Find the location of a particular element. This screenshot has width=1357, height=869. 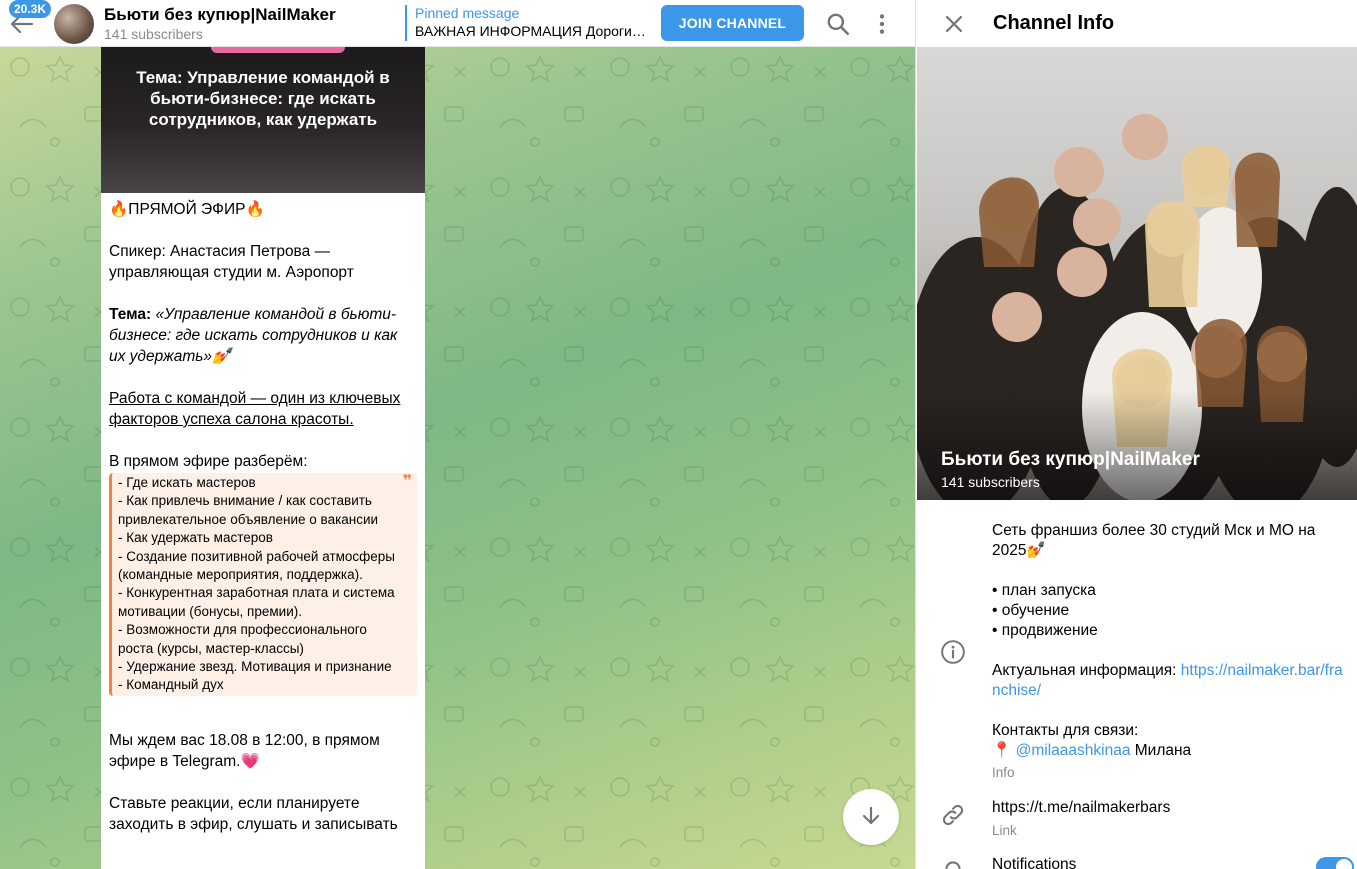

notifications-toggle is located at coordinates (1335, 863).